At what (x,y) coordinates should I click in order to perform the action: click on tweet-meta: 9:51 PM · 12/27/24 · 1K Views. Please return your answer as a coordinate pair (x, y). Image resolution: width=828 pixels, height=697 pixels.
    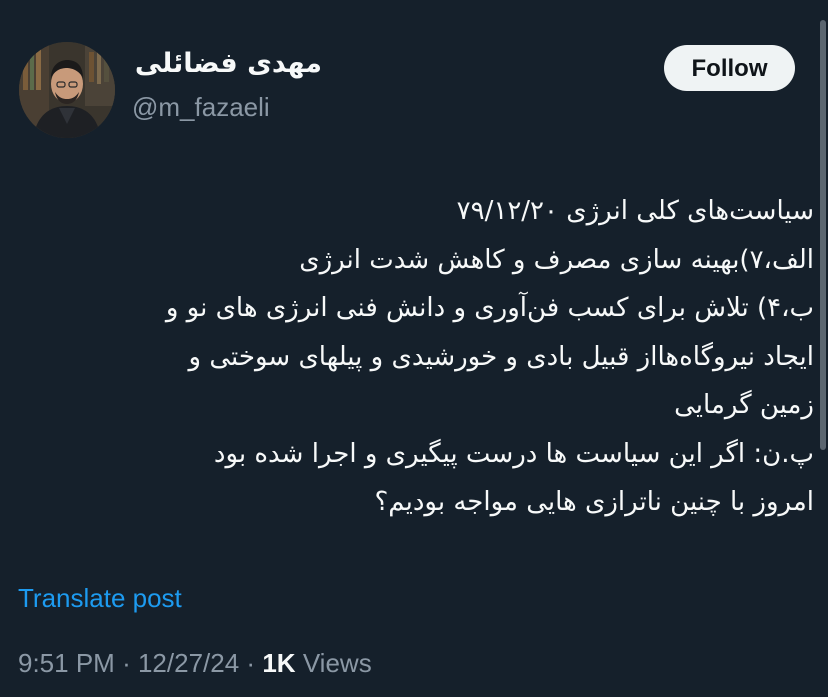
    Looking at the image, I should click on (195, 663).